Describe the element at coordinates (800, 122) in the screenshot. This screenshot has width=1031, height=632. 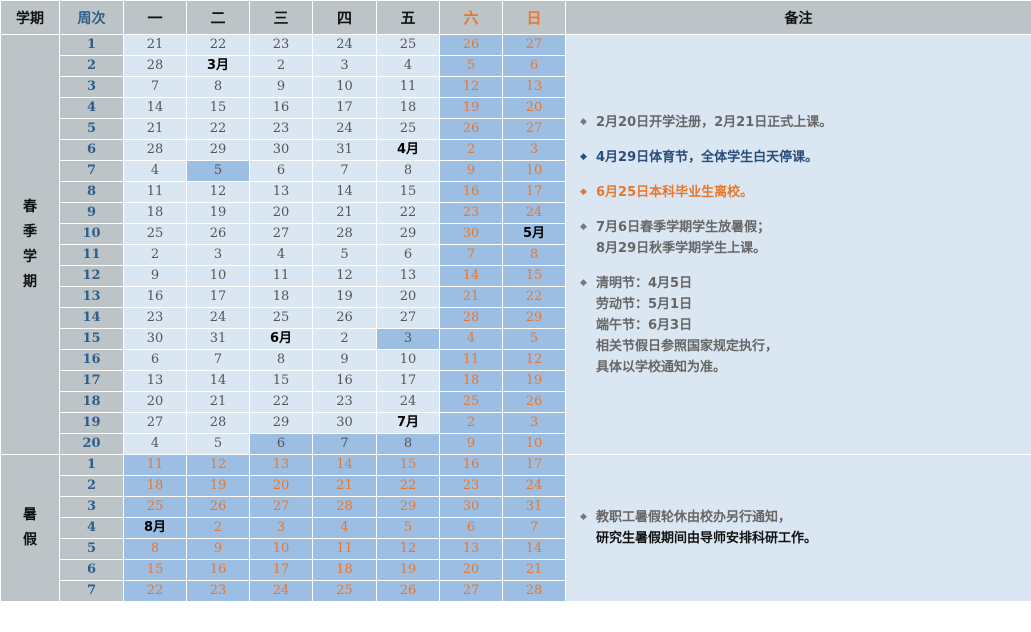
I see `remark-item: ◆ 2月20日开学注册，2月21日正式上课。` at that location.